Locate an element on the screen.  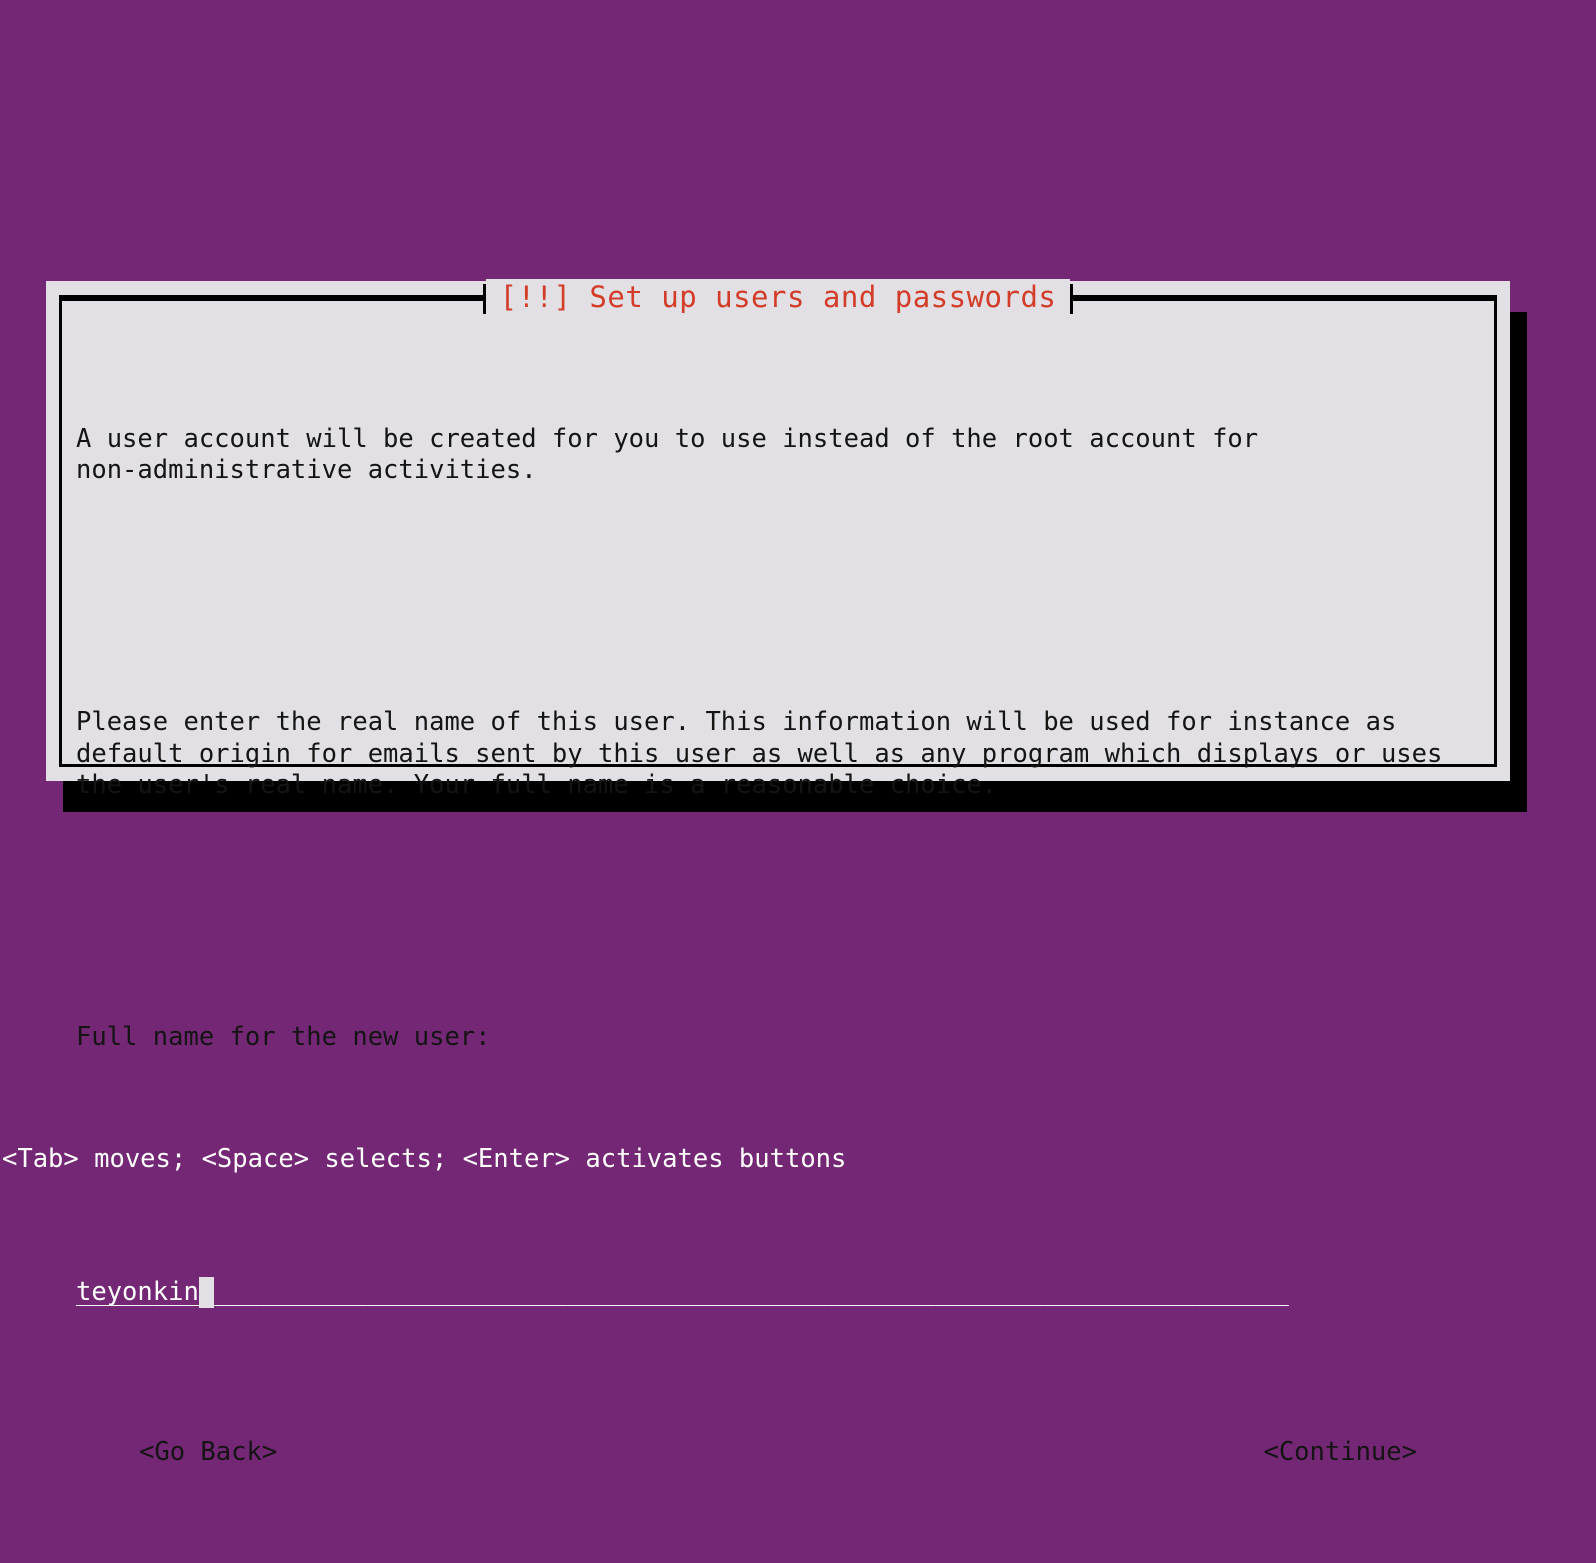
text-cursor is located at coordinates (206, 1292).